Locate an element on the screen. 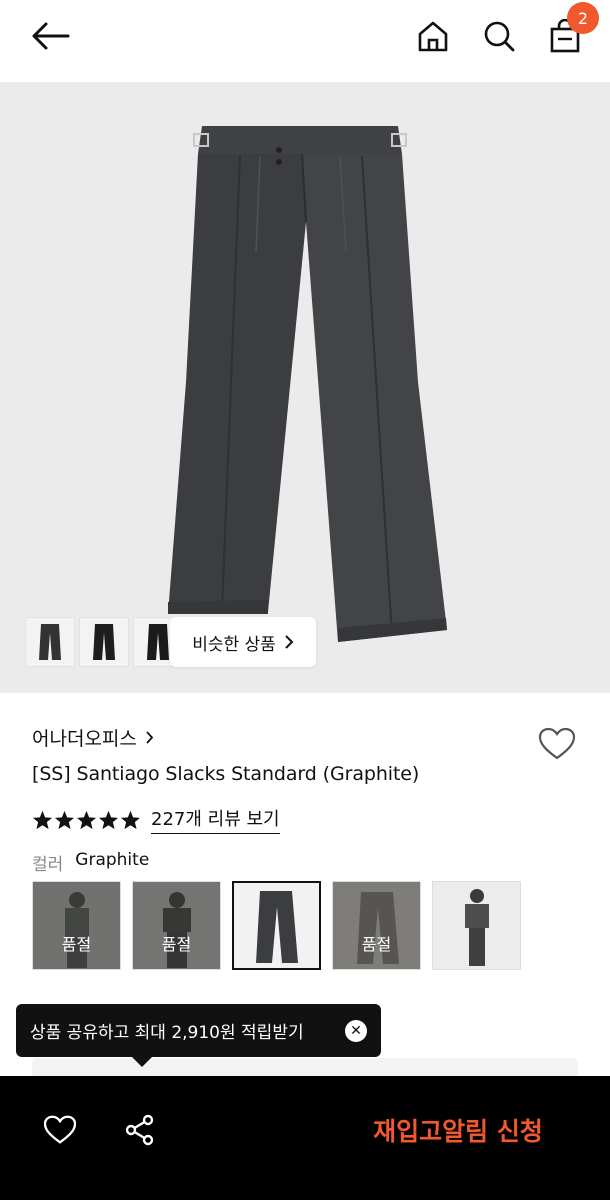 This screenshot has height=1200, width=610. similar-products-label: 비슷한 상품 is located at coordinates (234, 644).